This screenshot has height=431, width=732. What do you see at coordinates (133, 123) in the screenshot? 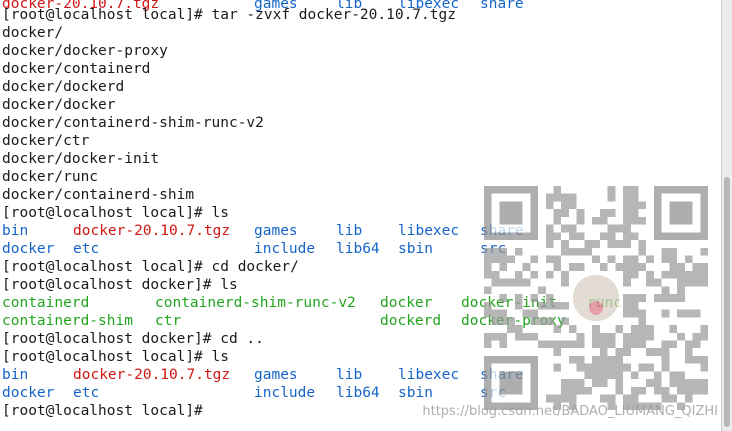
I see `terminal-text: docker/containerd-shim-runc-v2` at bounding box center [133, 123].